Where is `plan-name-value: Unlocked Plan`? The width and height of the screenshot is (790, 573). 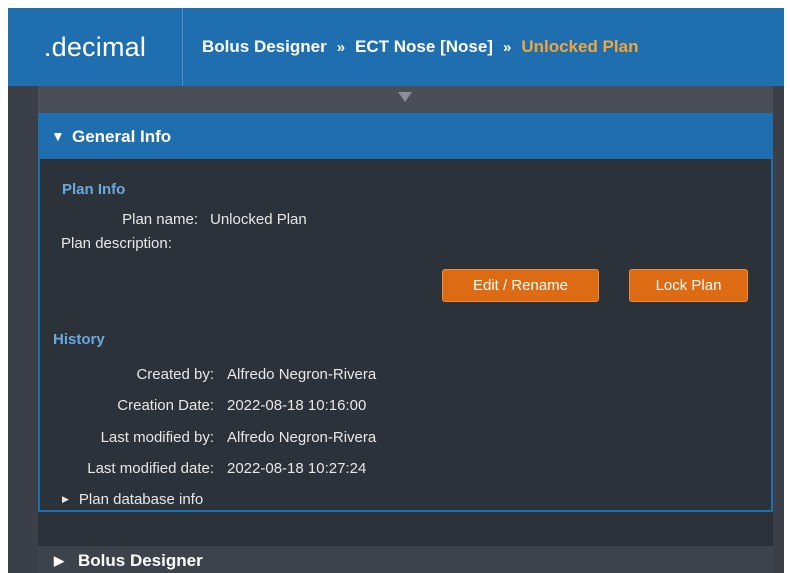 plan-name-value: Unlocked Plan is located at coordinates (258, 219).